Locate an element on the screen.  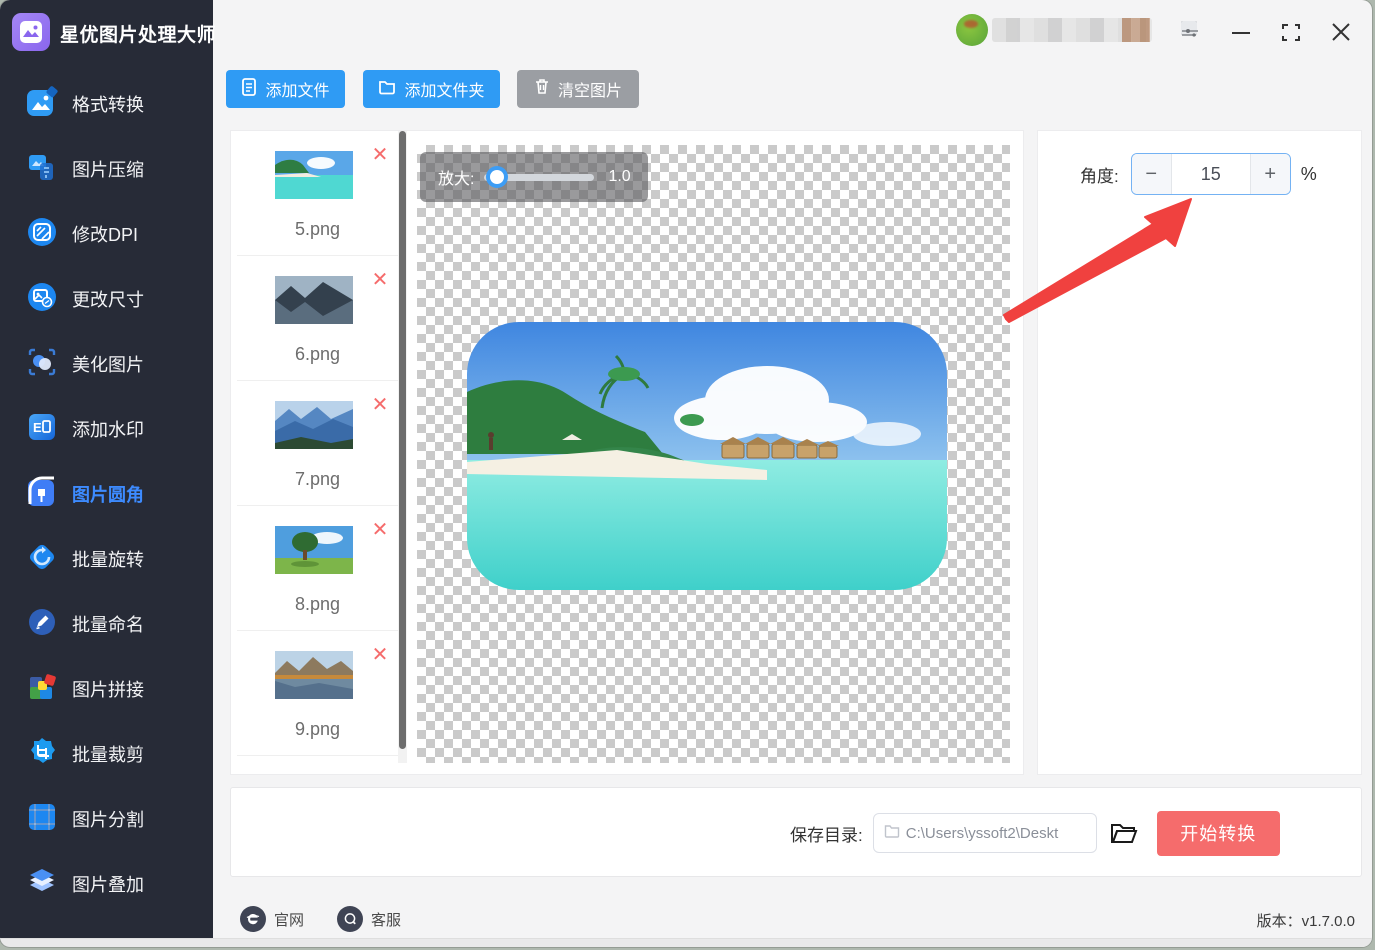
browse-folder-icon is located at coordinates (1124, 833).